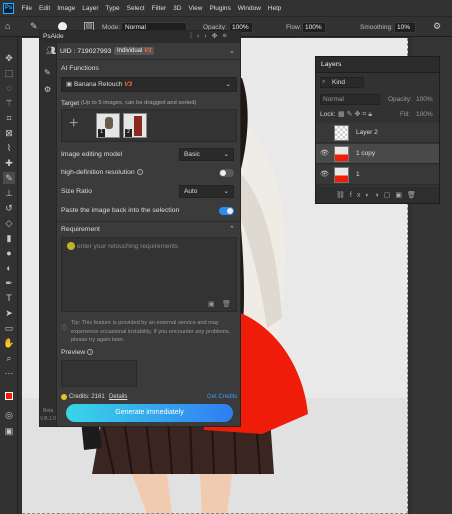 This screenshot has height=514, width=452. What do you see at coordinates (9, 208) in the screenshot?
I see `history-brush-tool-icon: ↺` at bounding box center [9, 208].